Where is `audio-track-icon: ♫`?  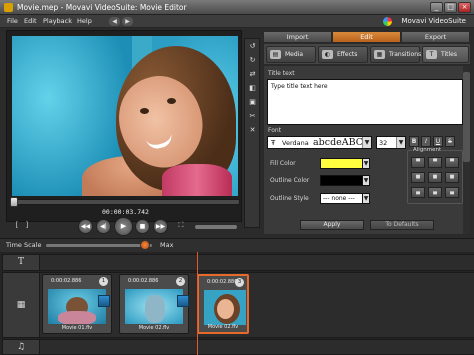 audio-track-icon: ♫ is located at coordinates (21, 347).